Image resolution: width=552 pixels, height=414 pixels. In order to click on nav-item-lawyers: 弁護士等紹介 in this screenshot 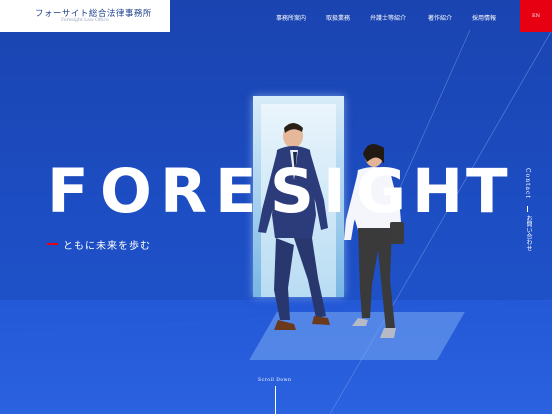, I will do `click(388, 17)`.